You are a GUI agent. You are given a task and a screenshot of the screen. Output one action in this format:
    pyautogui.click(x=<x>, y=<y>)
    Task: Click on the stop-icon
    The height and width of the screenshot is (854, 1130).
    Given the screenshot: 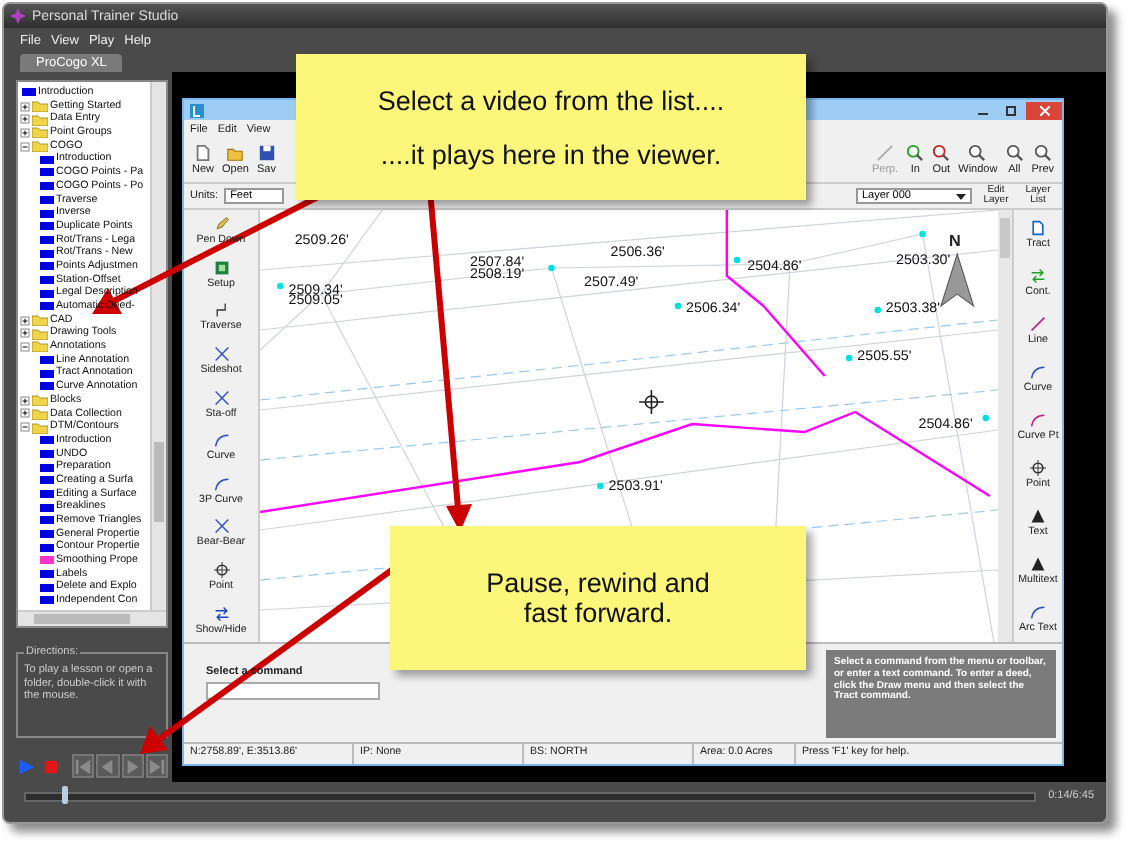 What is the action you would take?
    pyautogui.click(x=51, y=766)
    